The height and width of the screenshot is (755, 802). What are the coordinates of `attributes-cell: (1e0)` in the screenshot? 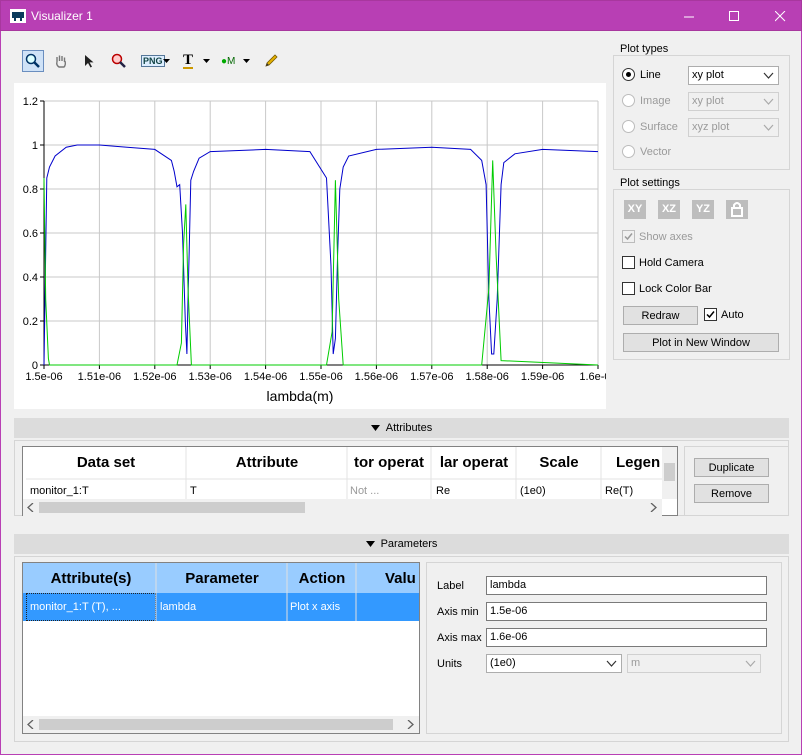 It's located at (559, 491).